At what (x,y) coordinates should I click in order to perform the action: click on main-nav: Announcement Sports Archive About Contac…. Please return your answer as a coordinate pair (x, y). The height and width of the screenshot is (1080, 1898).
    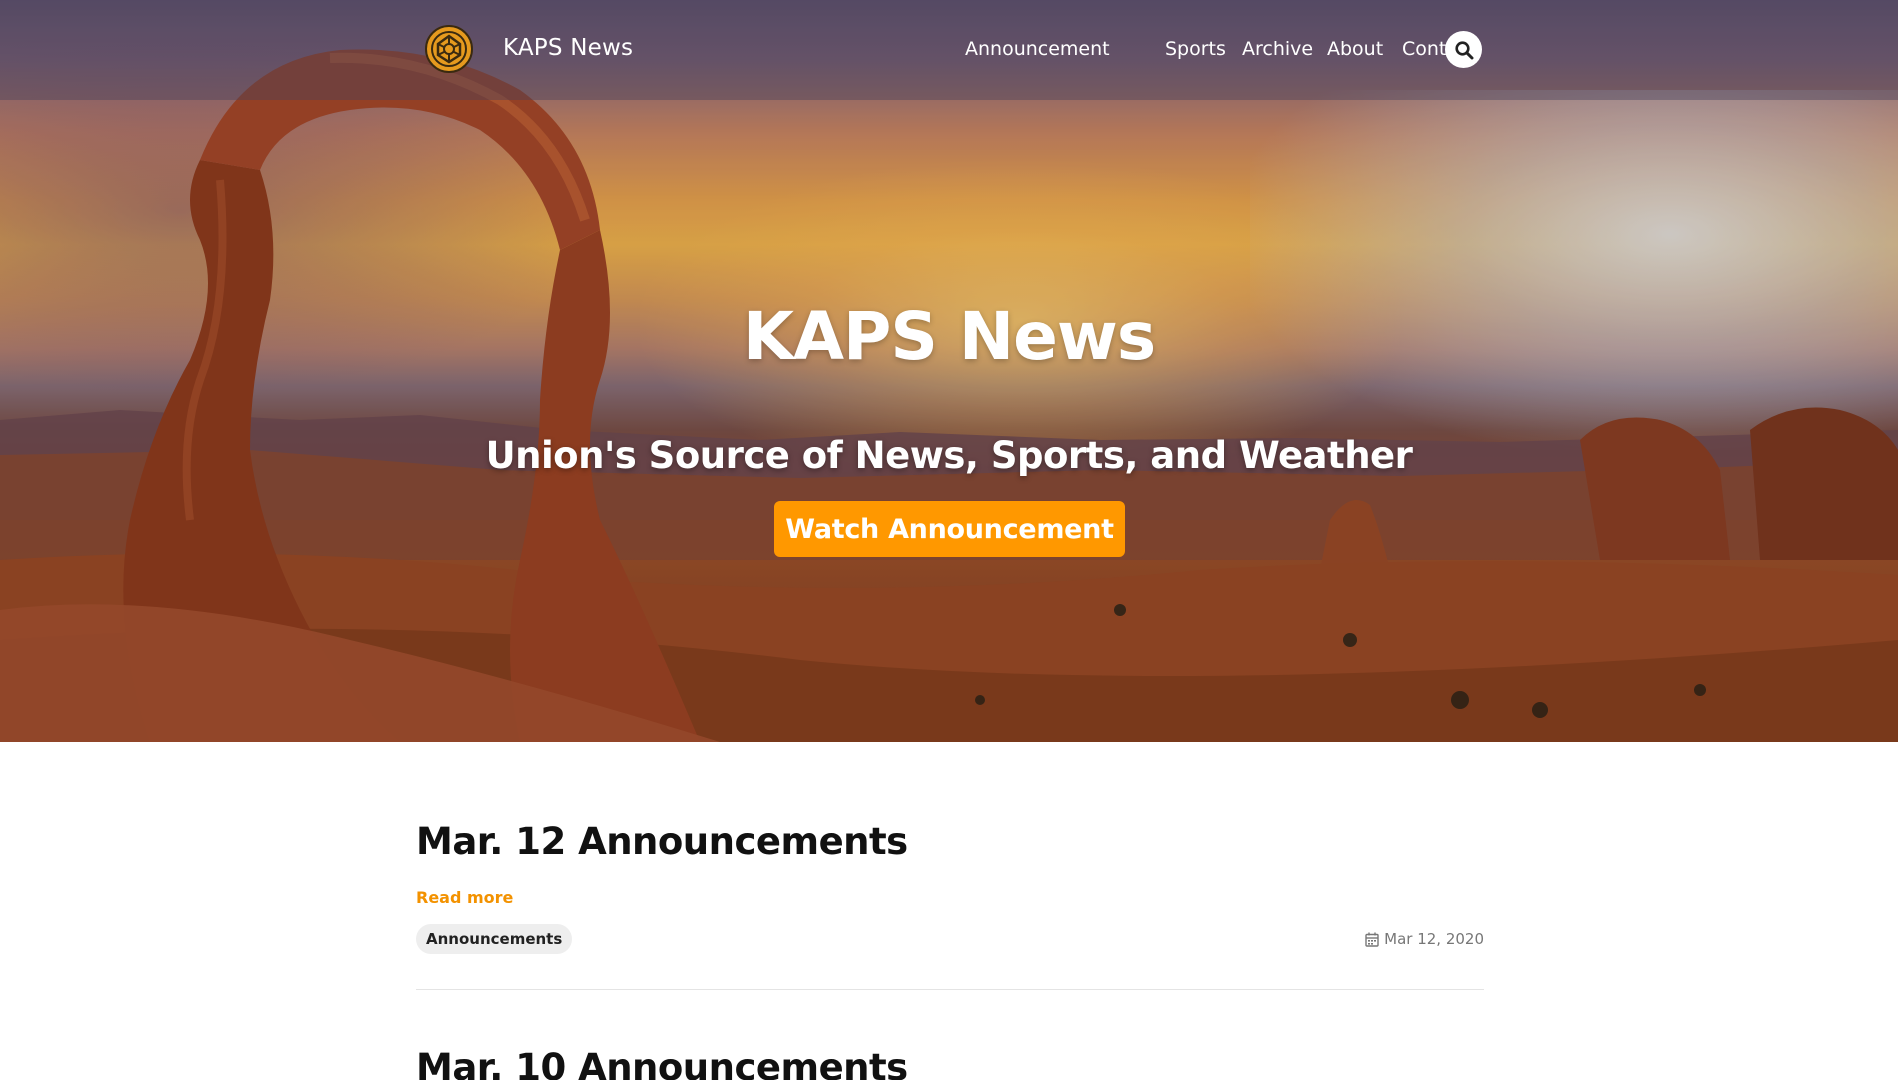
    Looking at the image, I should click on (1223, 53).